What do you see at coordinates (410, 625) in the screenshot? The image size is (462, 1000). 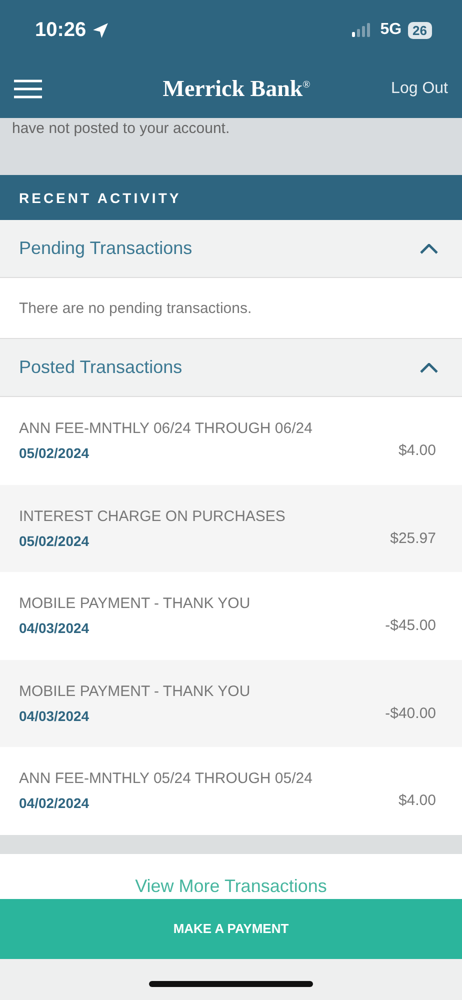 I see `transaction-amount: -$45.00` at bounding box center [410, 625].